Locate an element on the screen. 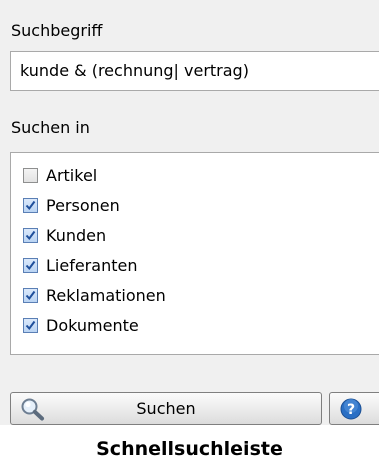 The image size is (379, 463). option-label: Dokumente is located at coordinates (92, 325).